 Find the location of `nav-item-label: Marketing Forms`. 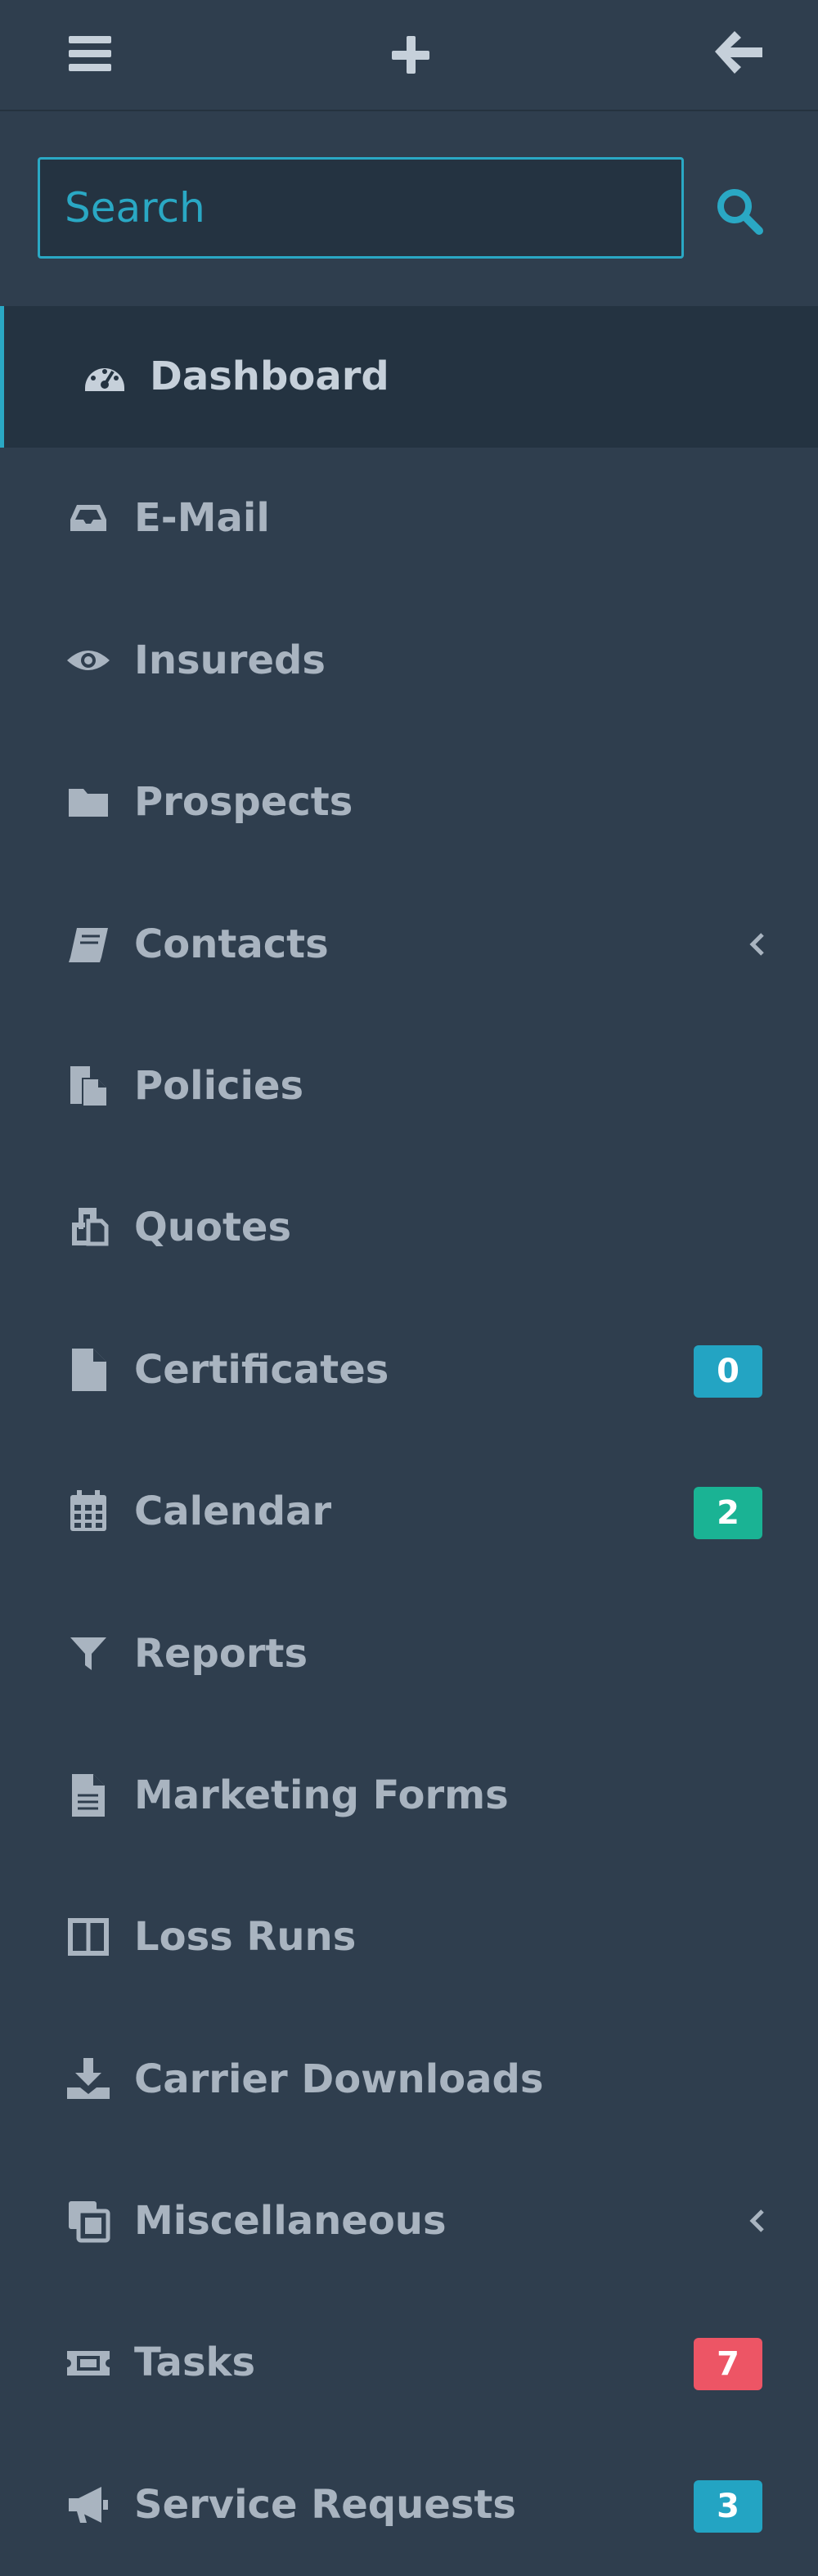

nav-item-label: Marketing Forms is located at coordinates (321, 1795).